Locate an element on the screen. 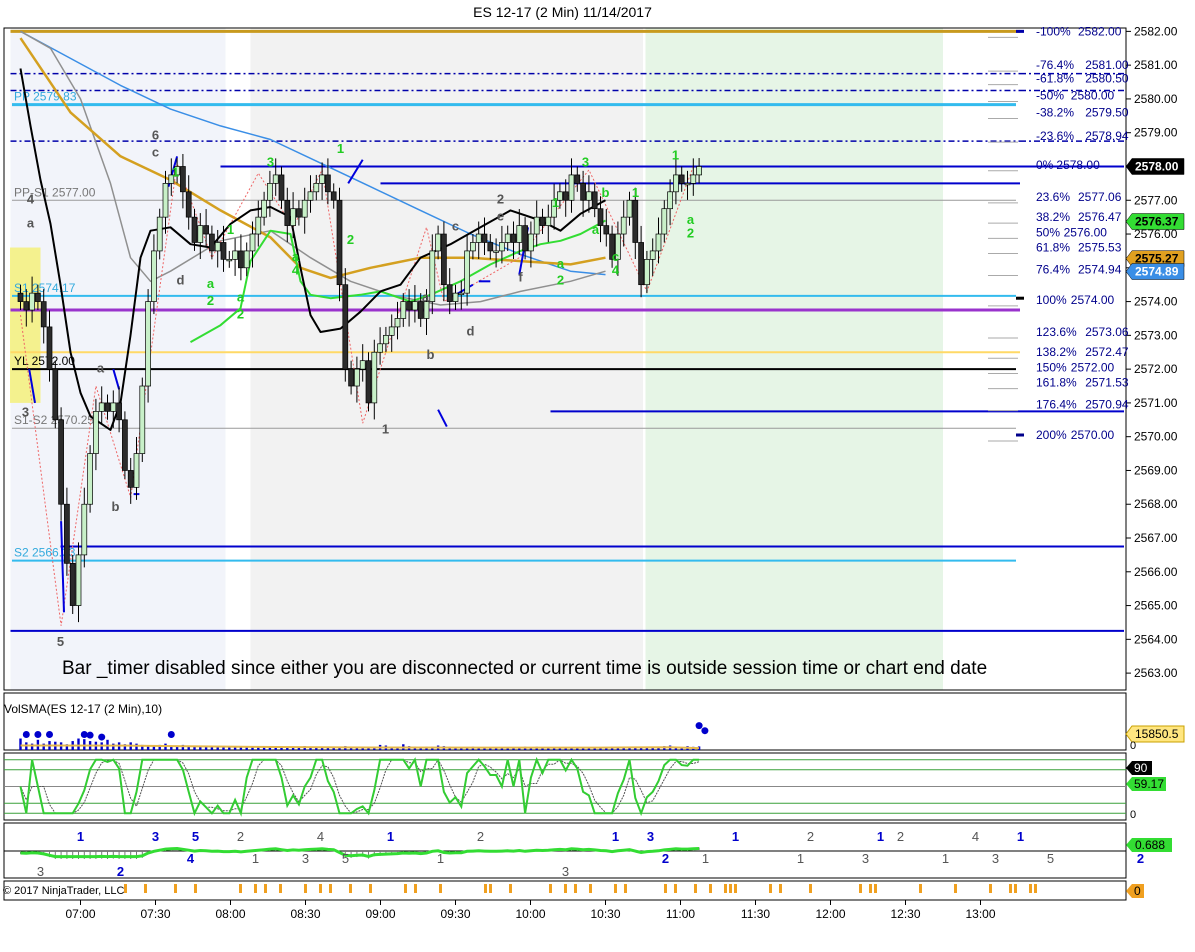 The height and width of the screenshot is (952, 1195). fib-value-14: 2572.47 is located at coordinates (1107, 352).